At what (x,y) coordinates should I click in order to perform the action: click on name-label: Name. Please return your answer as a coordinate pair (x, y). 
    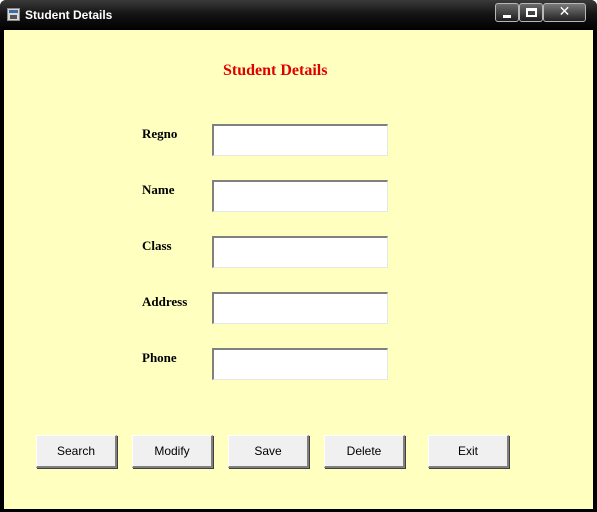
    Looking at the image, I should click on (158, 189).